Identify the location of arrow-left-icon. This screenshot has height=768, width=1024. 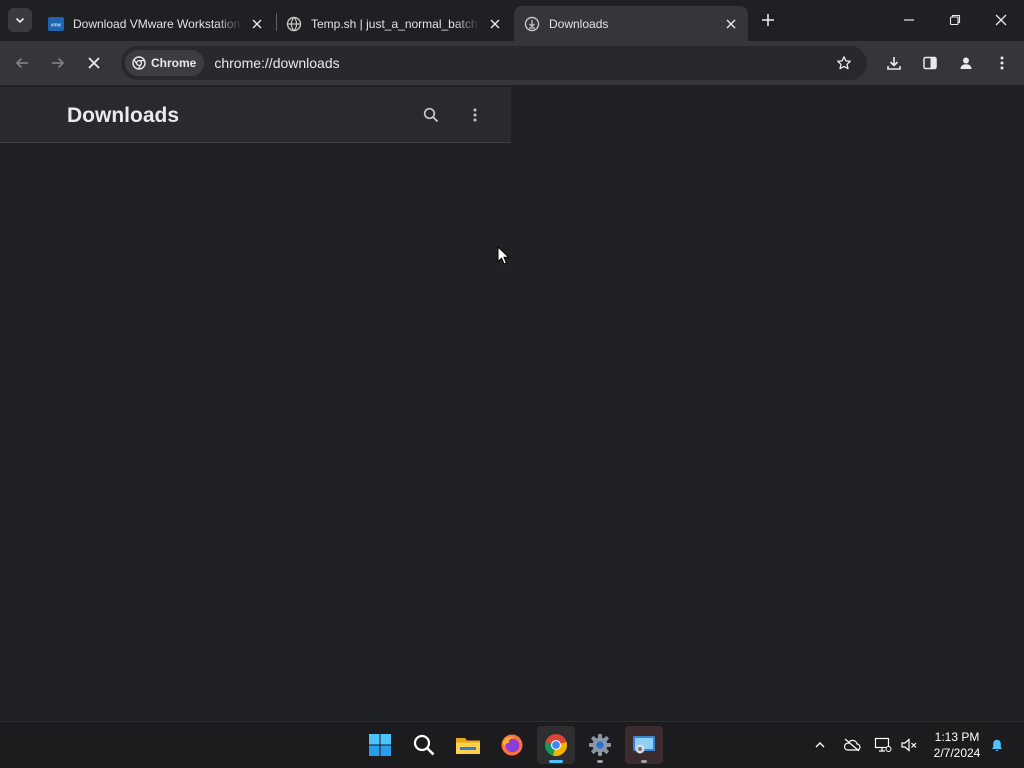
(21, 63).